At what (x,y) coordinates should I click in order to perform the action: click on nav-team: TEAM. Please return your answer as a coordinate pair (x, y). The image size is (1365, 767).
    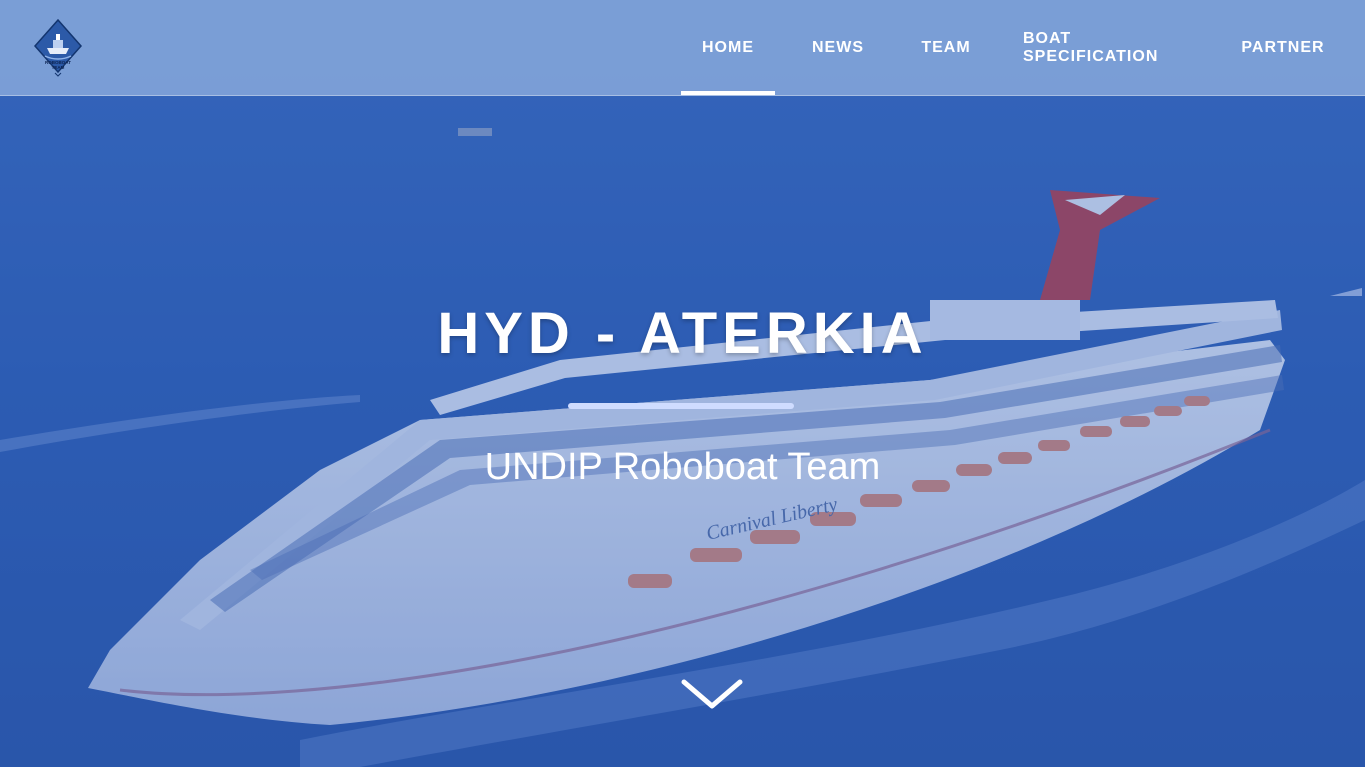
    Looking at the image, I should click on (946, 47).